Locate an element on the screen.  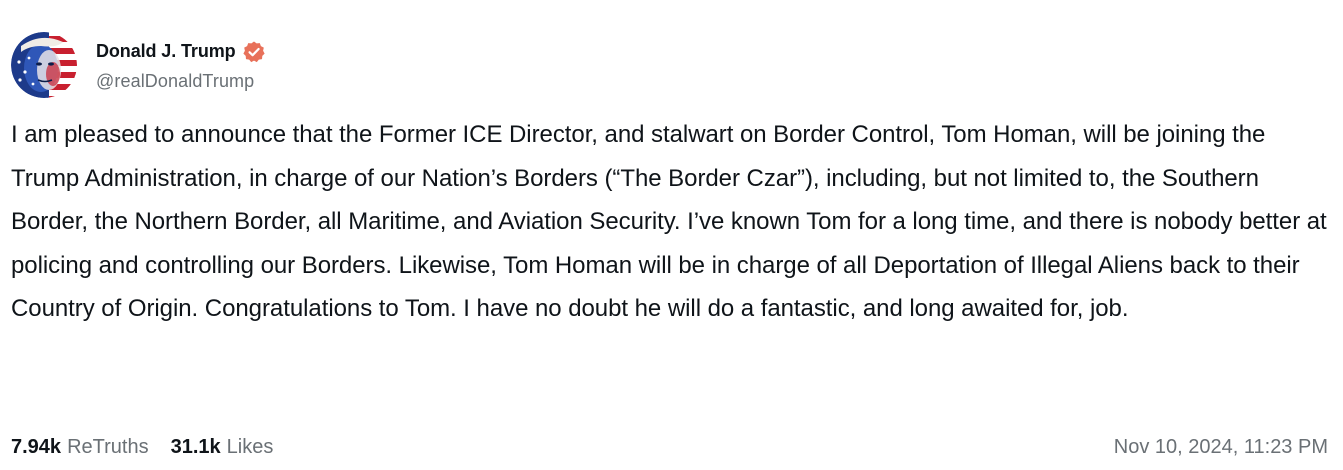
retruths-label: ReTruths is located at coordinates (108, 446).